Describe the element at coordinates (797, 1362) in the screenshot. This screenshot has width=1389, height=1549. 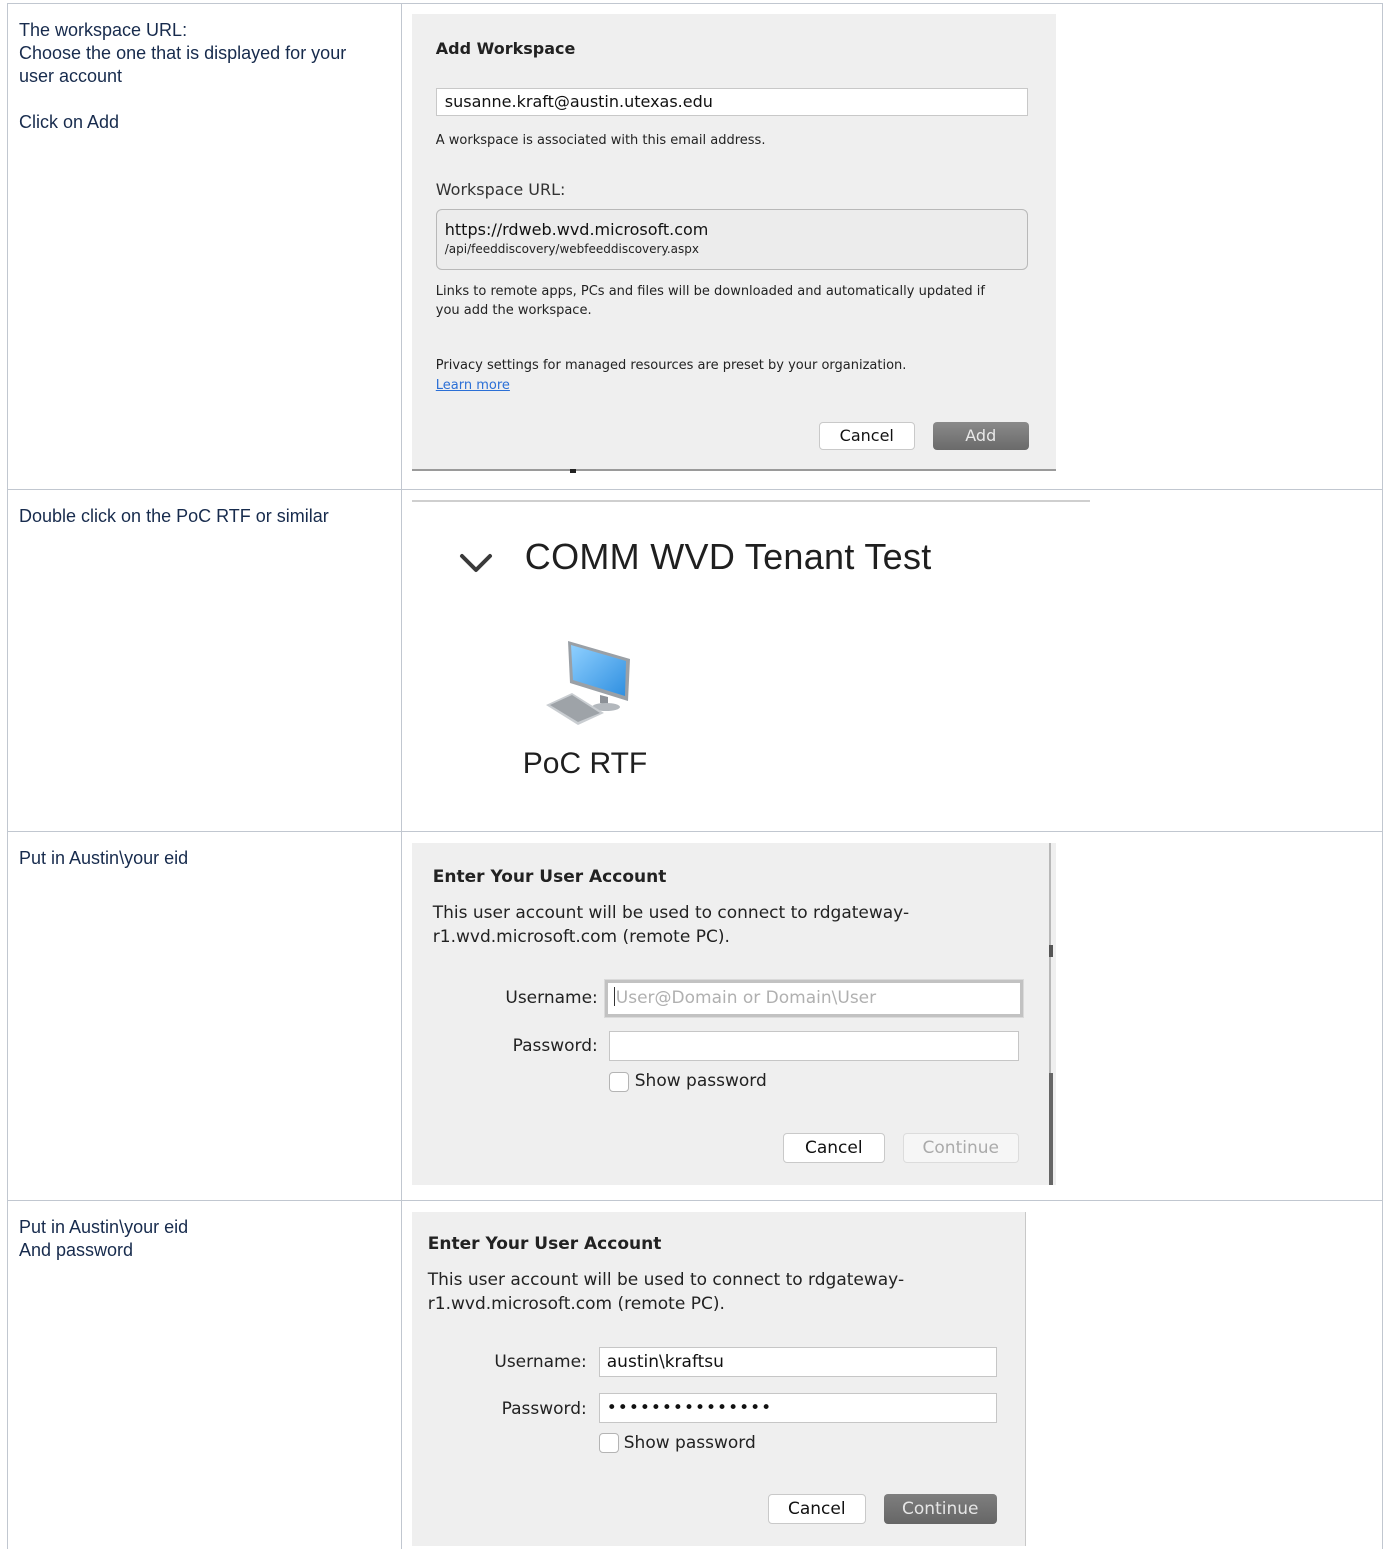
I see `username-input: austin\kraftsu` at that location.